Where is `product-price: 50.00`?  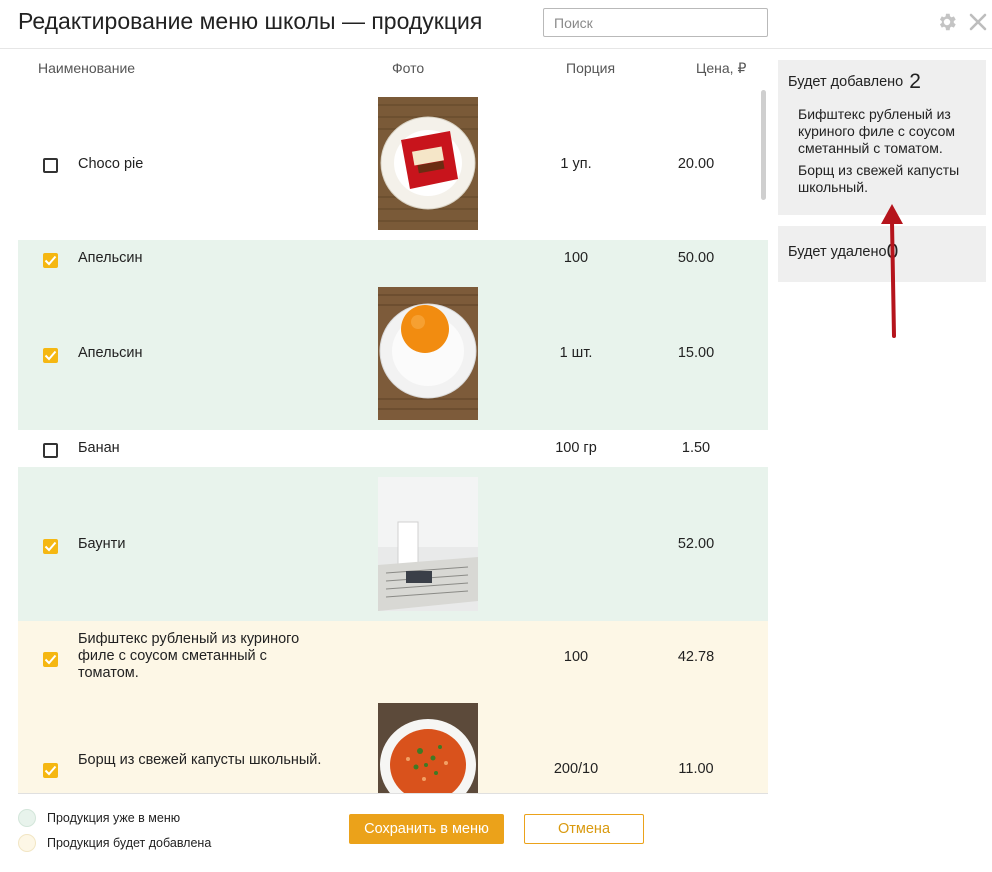
product-price: 50.00 is located at coordinates (696, 258).